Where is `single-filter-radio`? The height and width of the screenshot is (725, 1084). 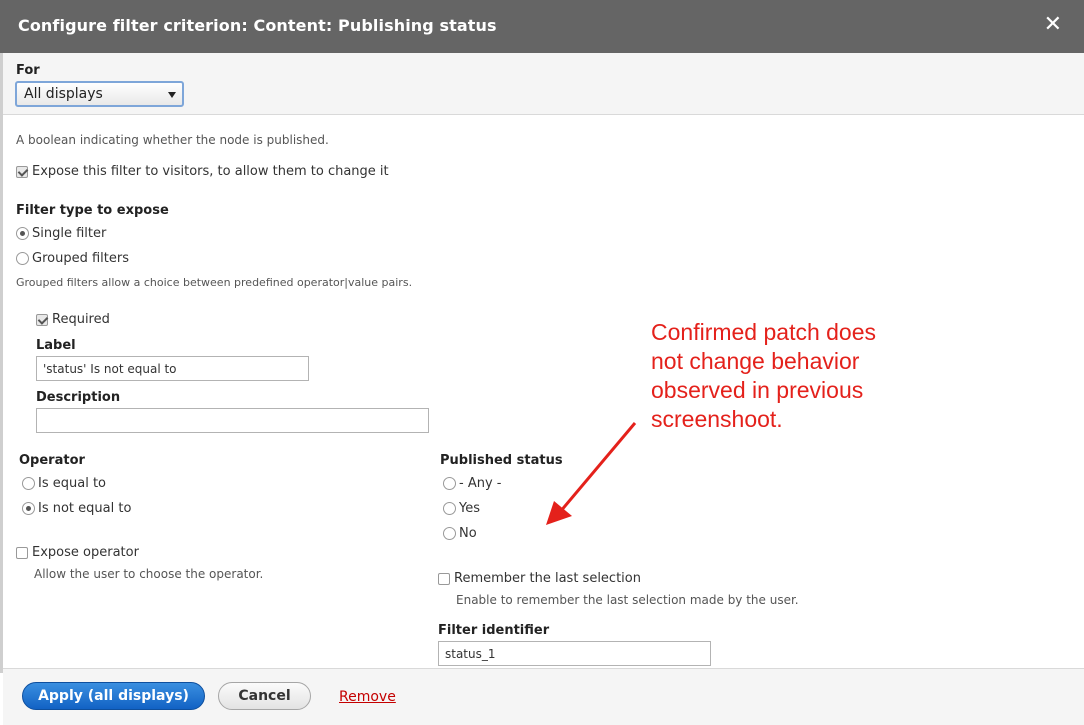
single-filter-radio is located at coordinates (22, 233).